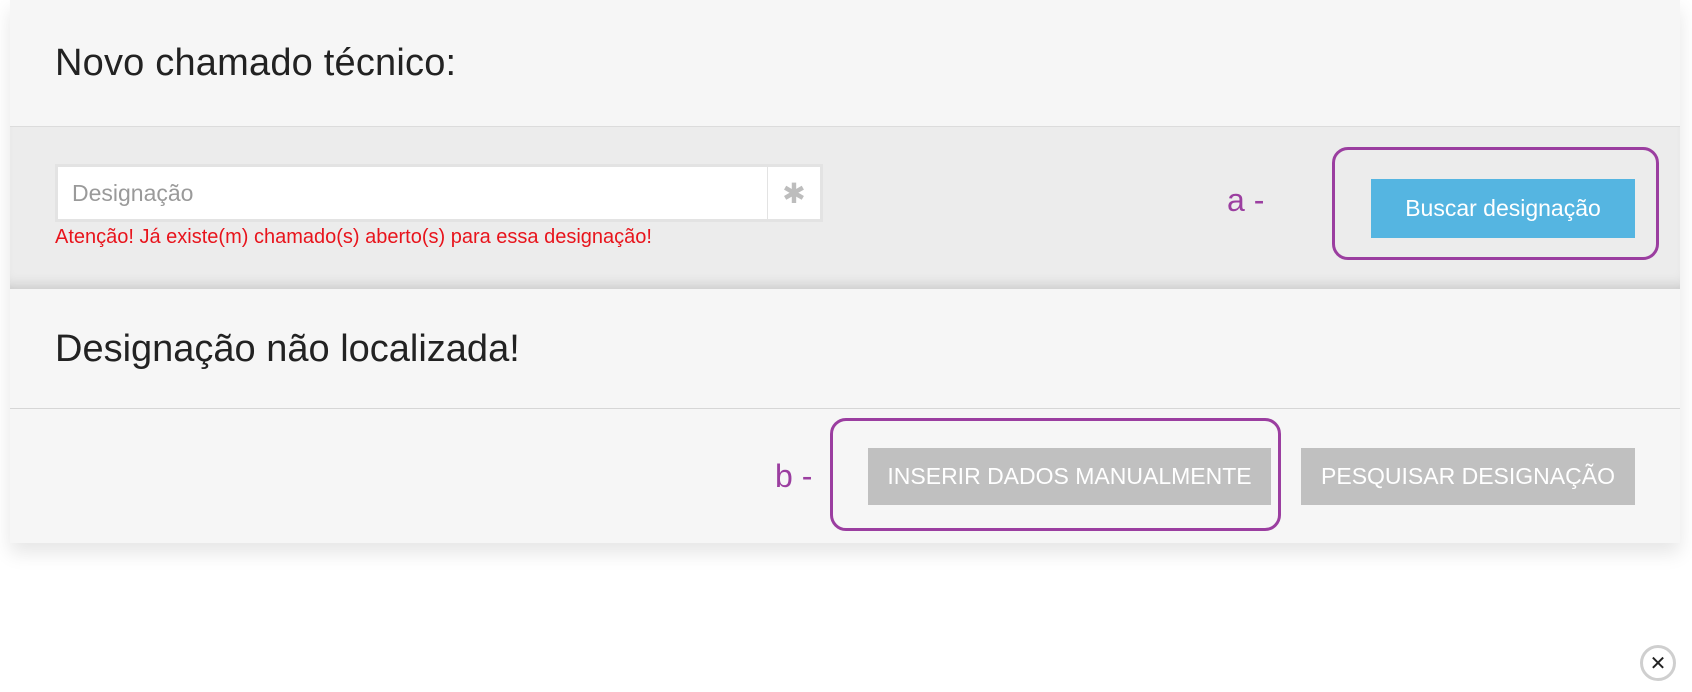 Image resolution: width=1692 pixels, height=692 pixels. What do you see at coordinates (412, 193) in the screenshot?
I see `designation-input` at bounding box center [412, 193].